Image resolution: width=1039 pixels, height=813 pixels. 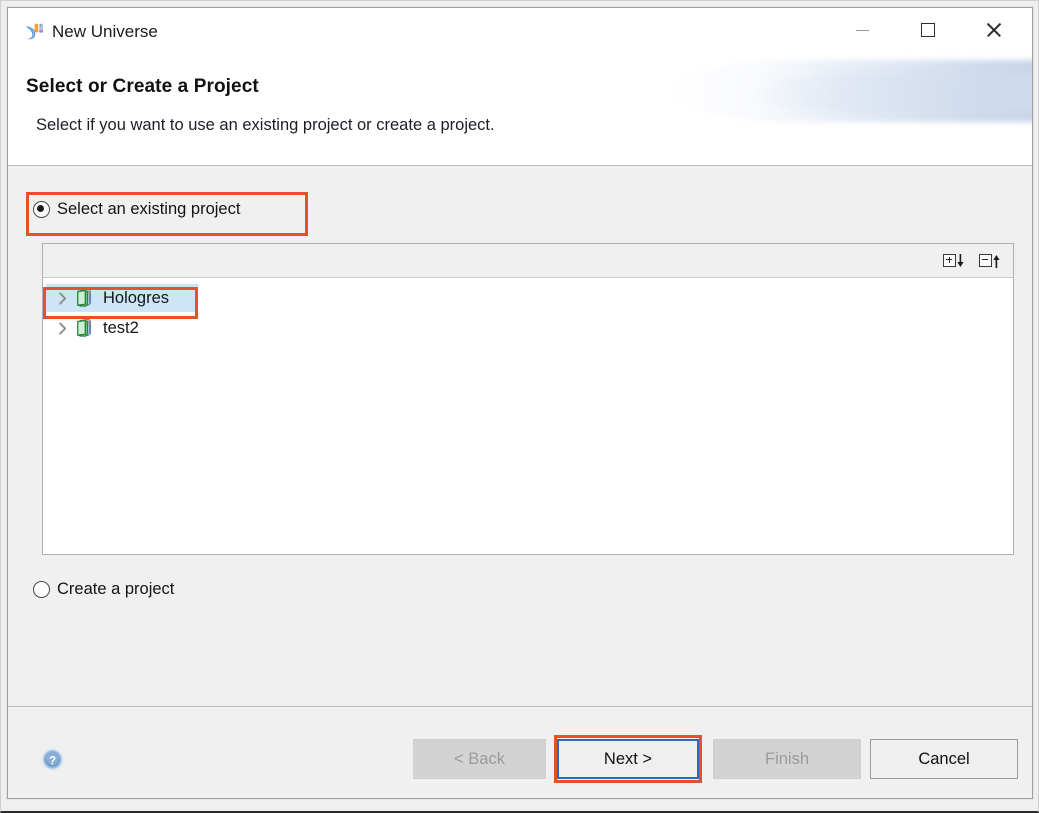 I want to click on tree-item-label: Hologres, so click(x=136, y=297).